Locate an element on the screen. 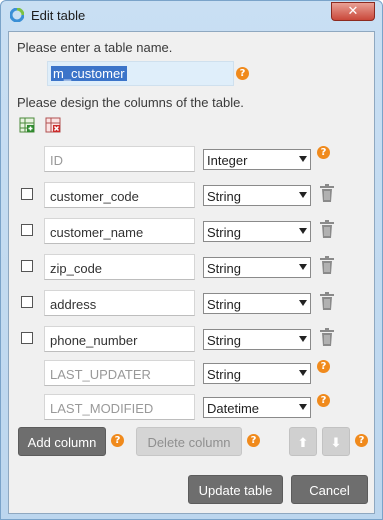 The width and height of the screenshot is (383, 520). clear-columns-icon is located at coordinates (53, 125).